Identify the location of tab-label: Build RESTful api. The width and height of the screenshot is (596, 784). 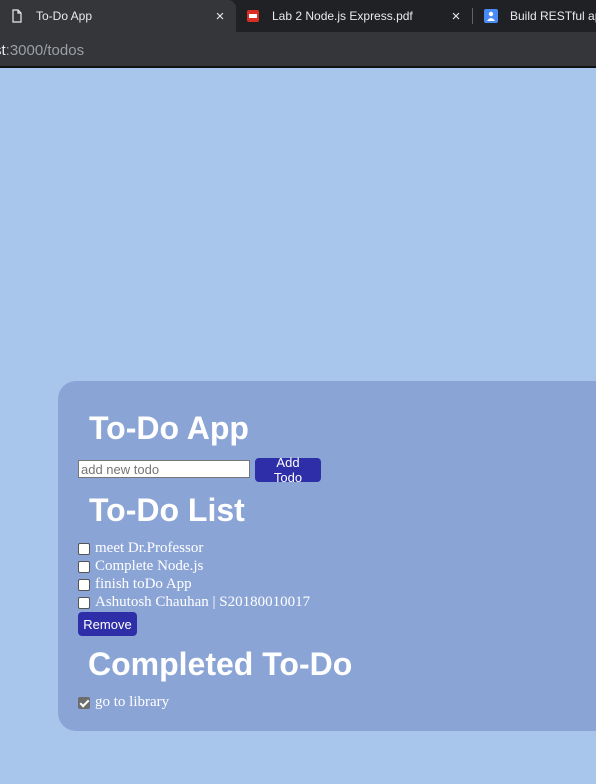
(553, 16).